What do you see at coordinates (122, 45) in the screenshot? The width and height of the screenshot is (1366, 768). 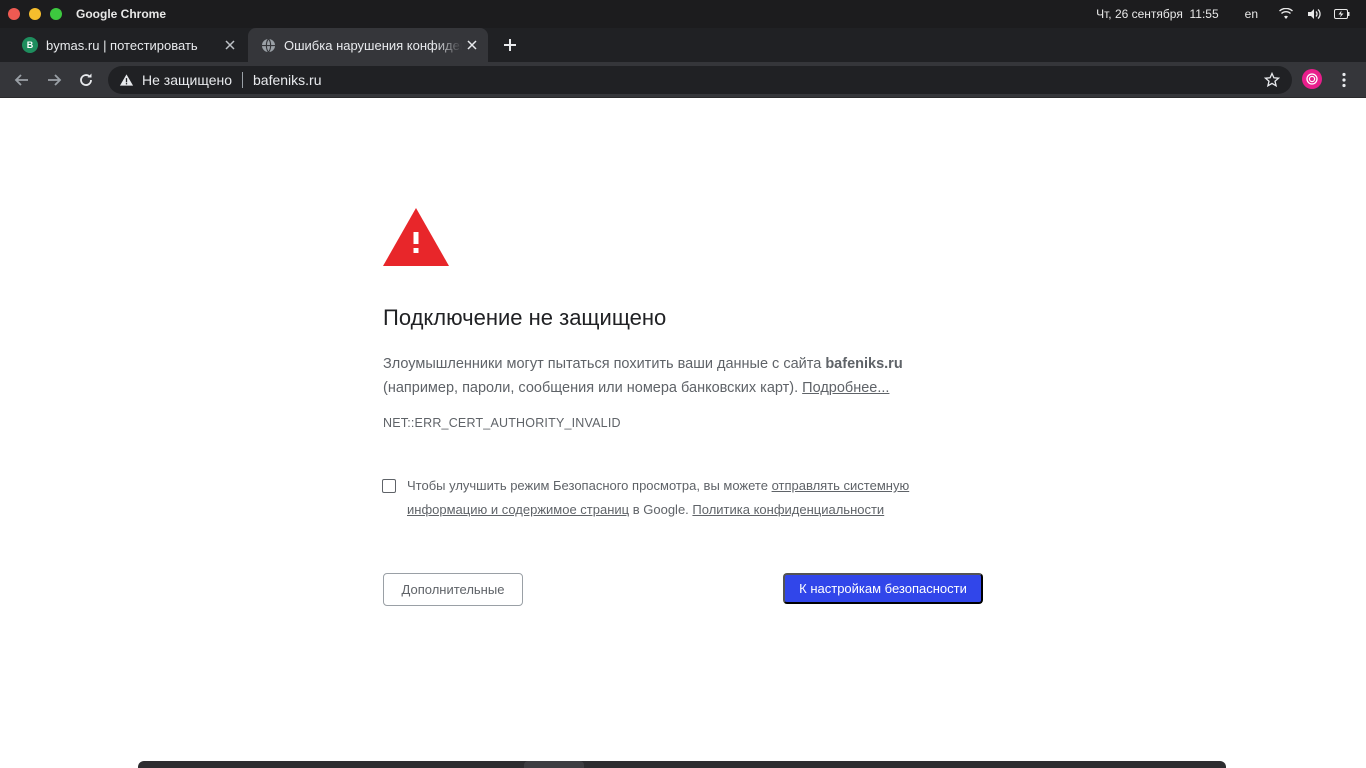 I see `tab-title: bymas.ru | потестировать` at bounding box center [122, 45].